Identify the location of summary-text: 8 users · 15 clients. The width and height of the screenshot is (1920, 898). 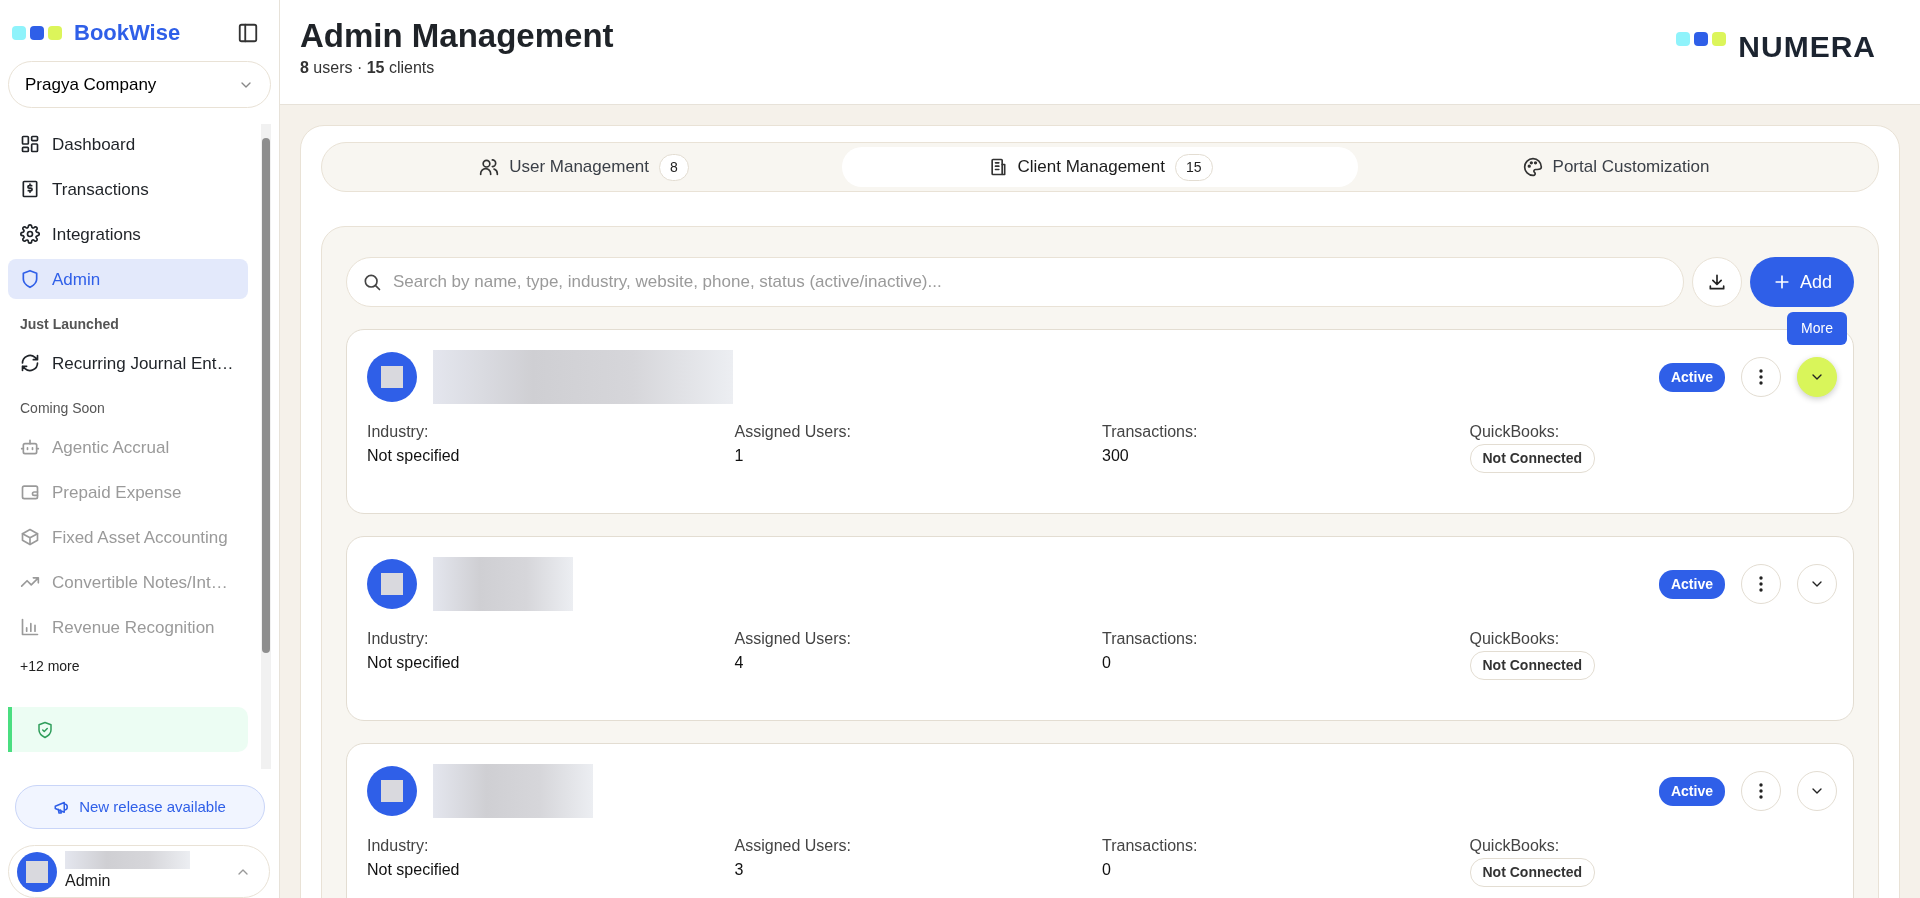
(368, 67).